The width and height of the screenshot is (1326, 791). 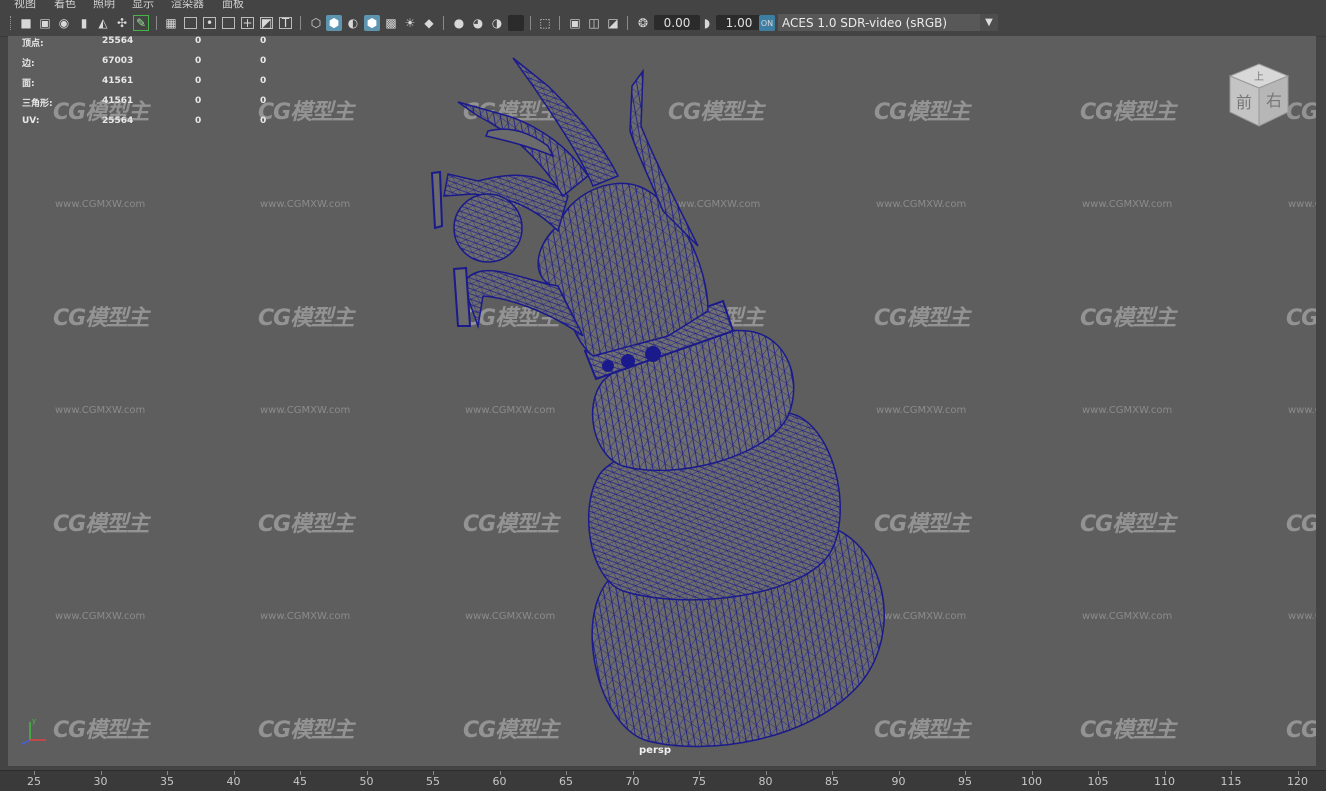 I want to click on film-gate-icon, so click(x=190, y=23).